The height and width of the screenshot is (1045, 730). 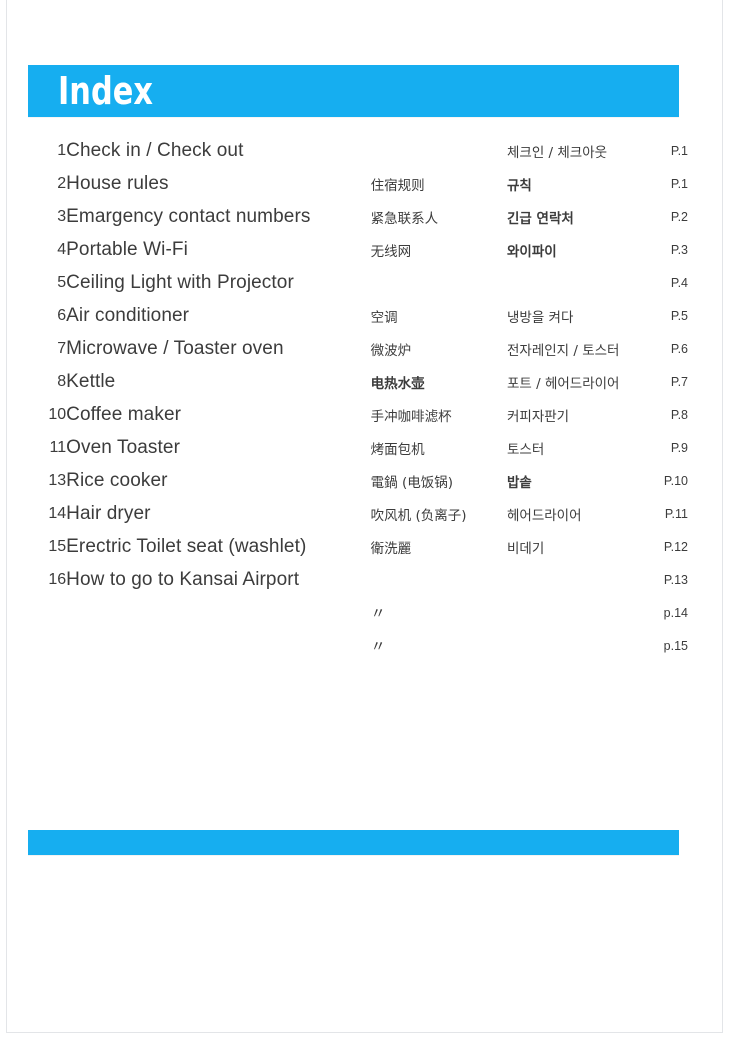 I want to click on row-number: 10, so click(x=57, y=414).